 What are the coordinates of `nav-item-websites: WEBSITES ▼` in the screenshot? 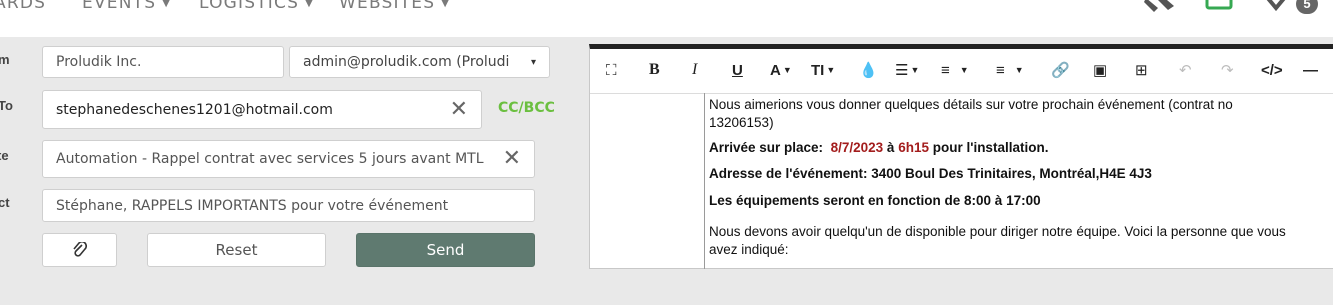 It's located at (394, 6).